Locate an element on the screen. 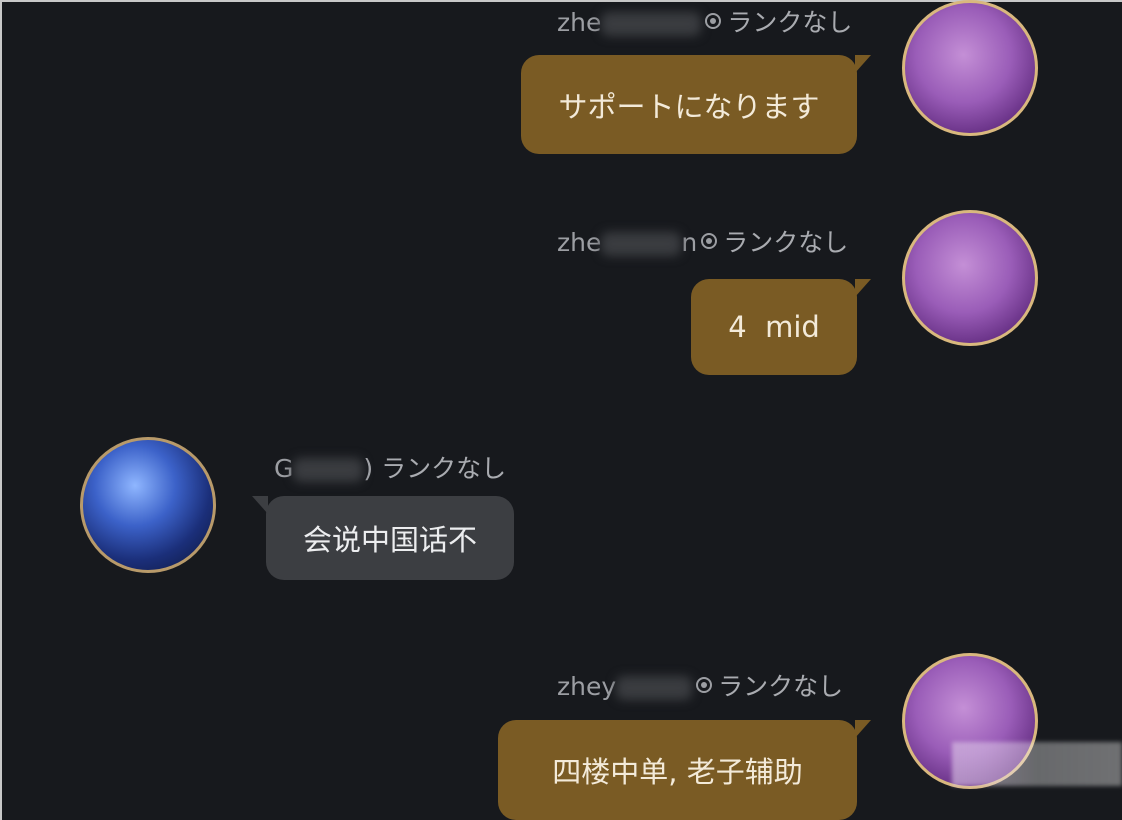 The width and height of the screenshot is (1122, 820). message-text: サポートになります is located at coordinates (689, 106).